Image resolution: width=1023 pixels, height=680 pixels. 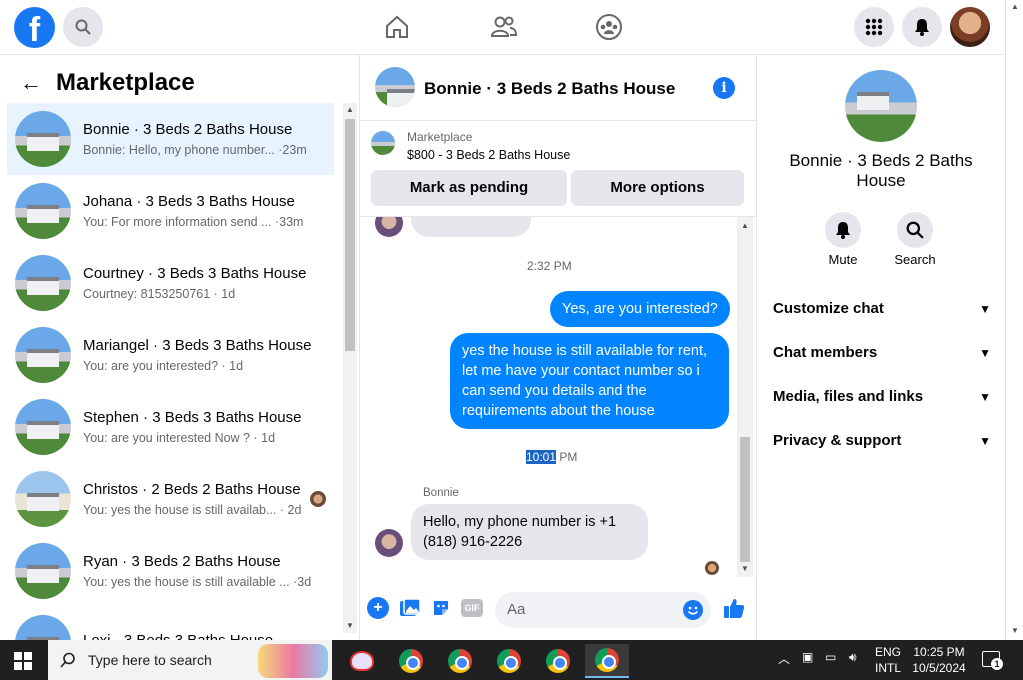 What do you see at coordinates (318, 499) in the screenshot?
I see `seen-avatar` at bounding box center [318, 499].